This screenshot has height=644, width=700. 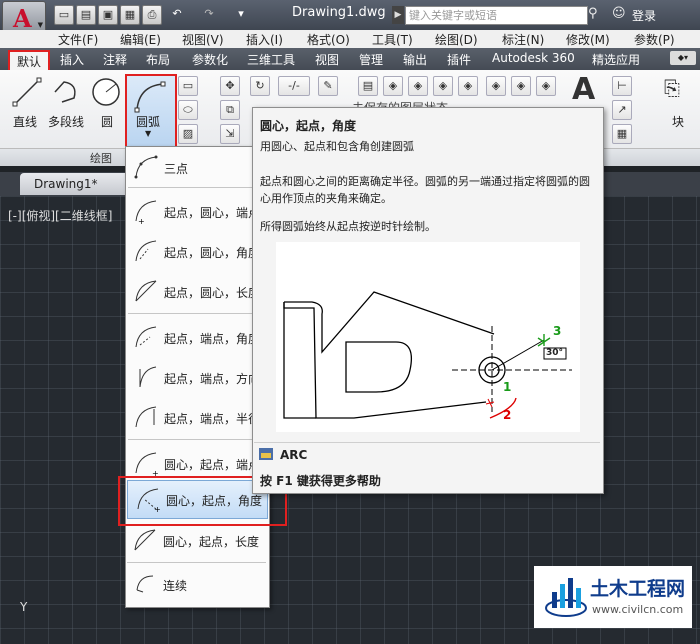 What do you see at coordinates (188, 110) in the screenshot?
I see `ellipse-icon: ⬭` at bounding box center [188, 110].